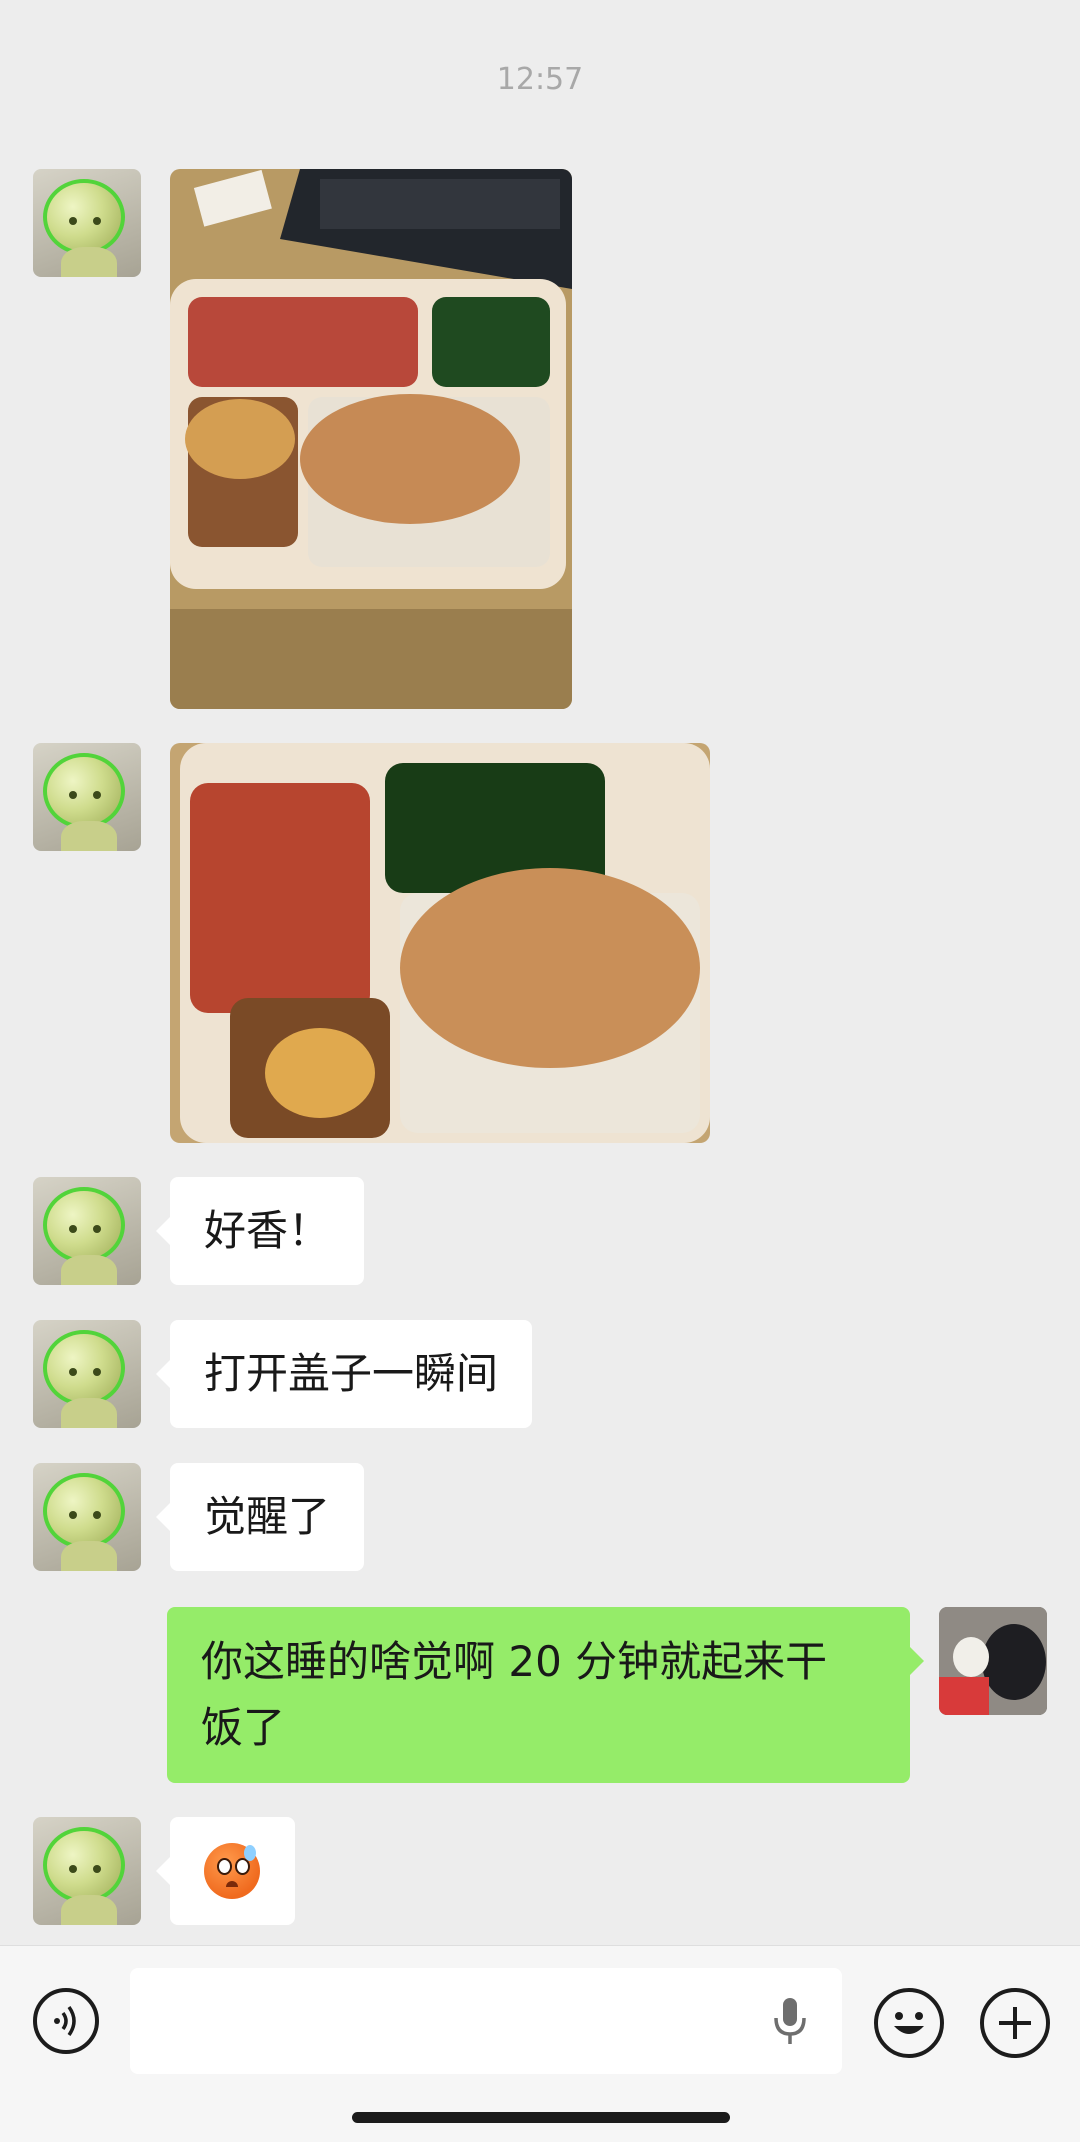 The image size is (1080, 2142). What do you see at coordinates (790, 2022) in the screenshot?
I see `microphone-icon` at bounding box center [790, 2022].